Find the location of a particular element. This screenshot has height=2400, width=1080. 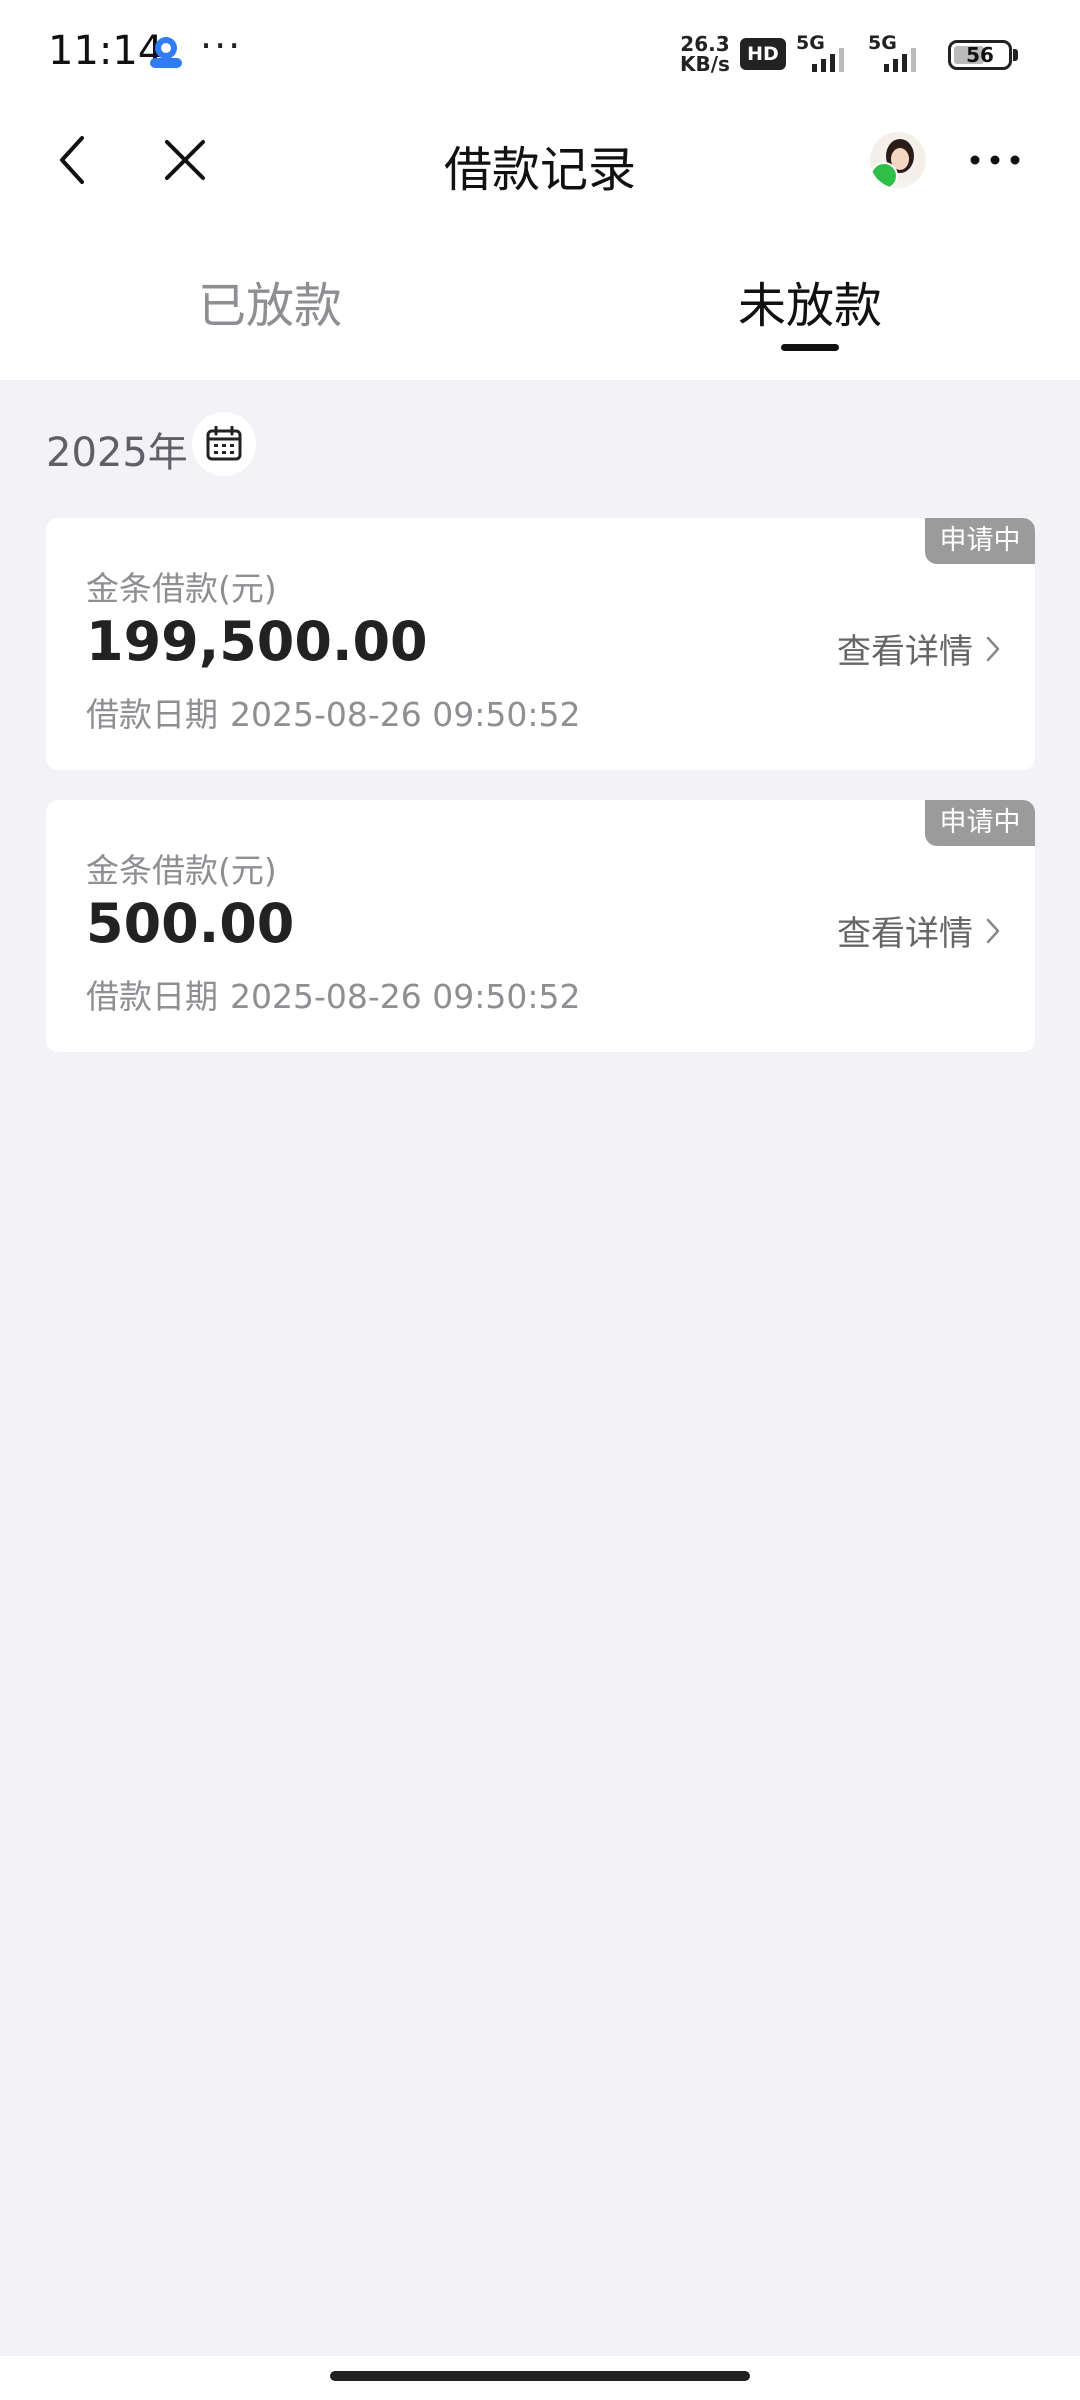

more-dots-icon is located at coordinates (995, 160).